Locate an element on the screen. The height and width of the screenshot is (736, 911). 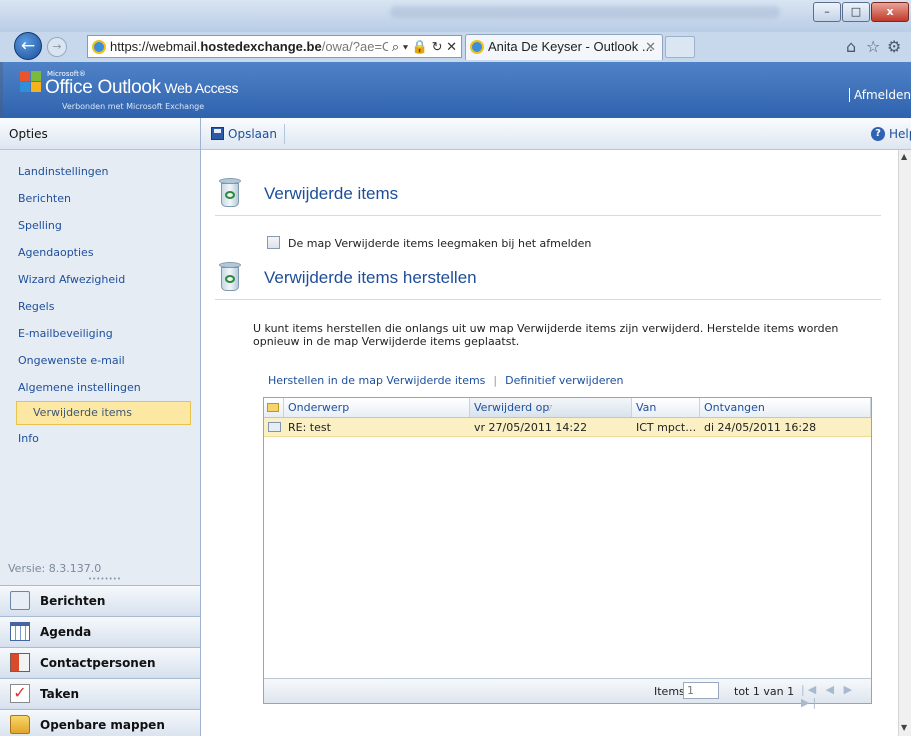
sidebar-item-regels: Regels is located at coordinates (100, 306).